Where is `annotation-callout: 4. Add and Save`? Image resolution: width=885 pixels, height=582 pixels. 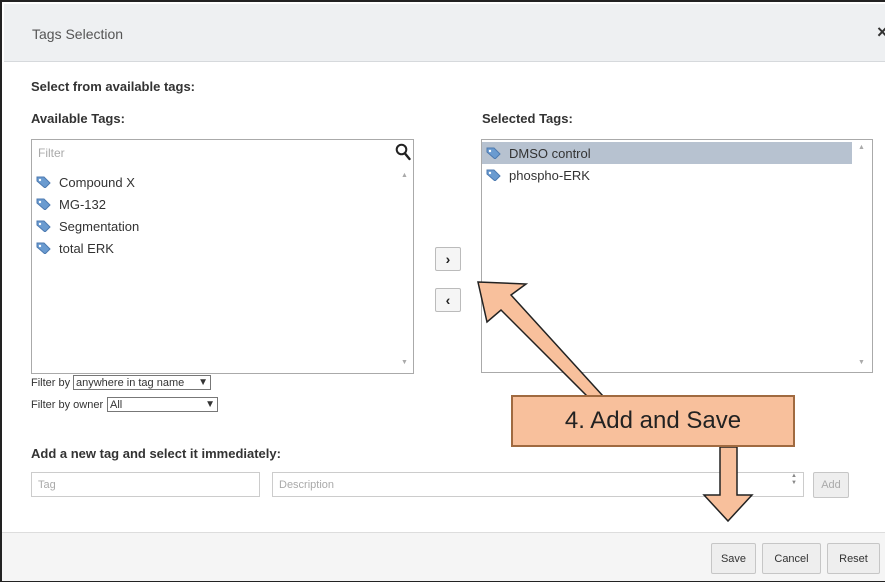 annotation-callout: 4. Add and Save is located at coordinates (653, 421).